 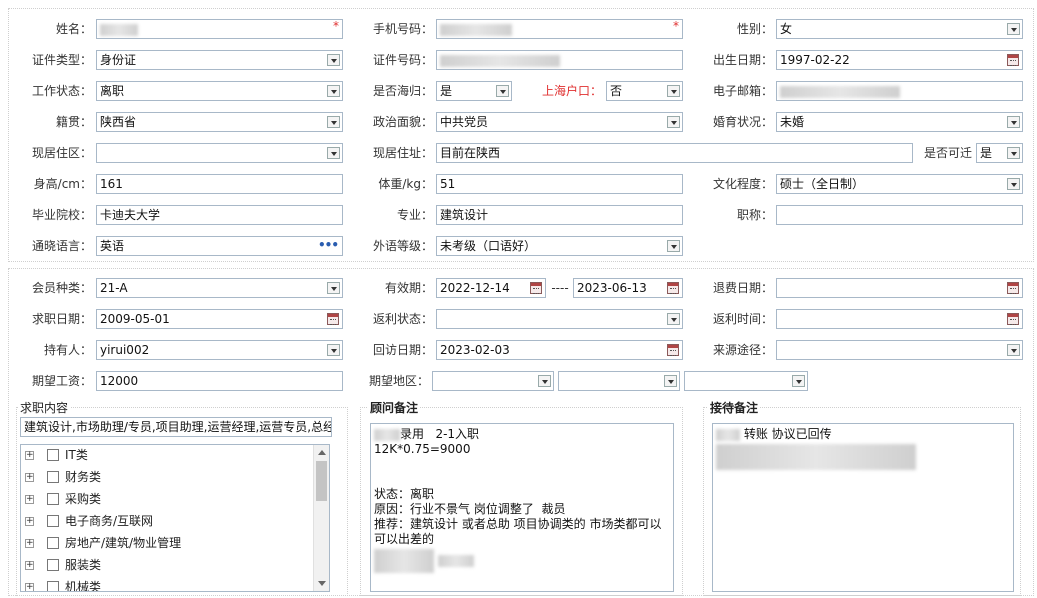 I want to click on gender-select: 女, so click(x=899, y=29).